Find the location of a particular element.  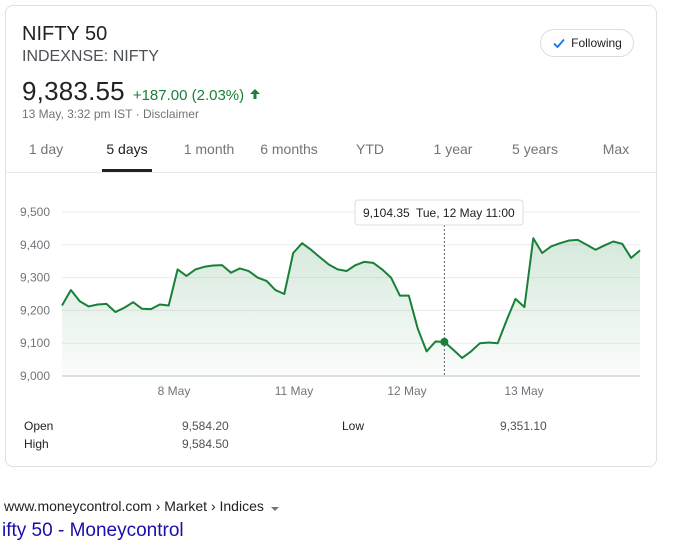

low-label: Low is located at coordinates (353, 426).